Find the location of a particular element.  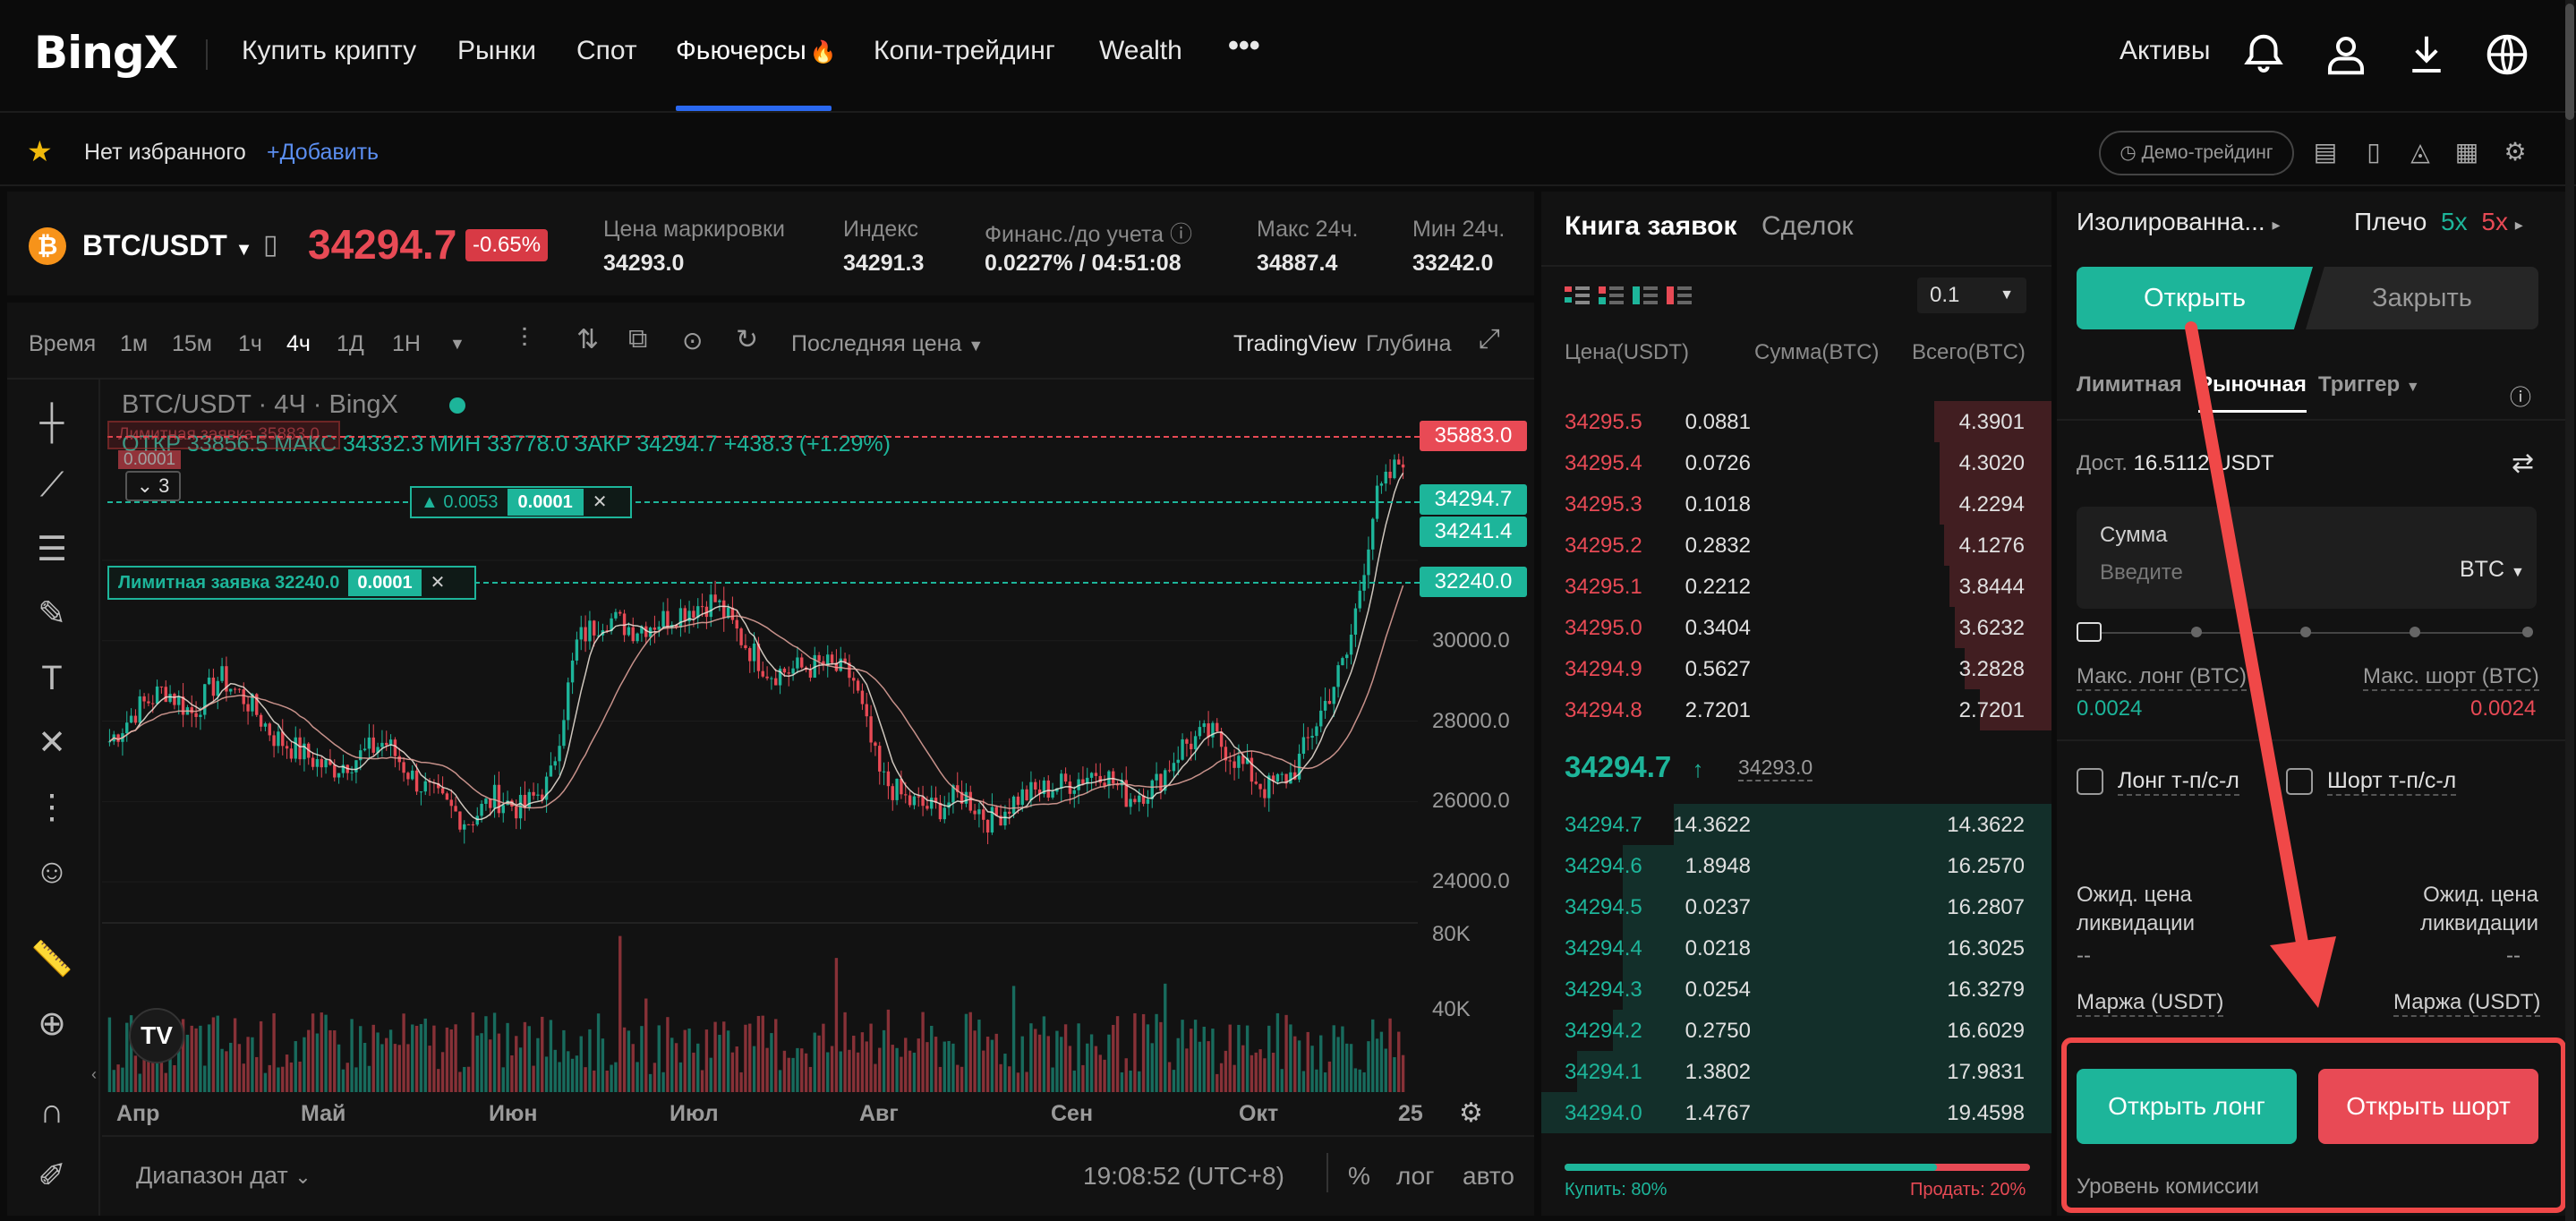

interval-1m: 1м is located at coordinates (134, 344).